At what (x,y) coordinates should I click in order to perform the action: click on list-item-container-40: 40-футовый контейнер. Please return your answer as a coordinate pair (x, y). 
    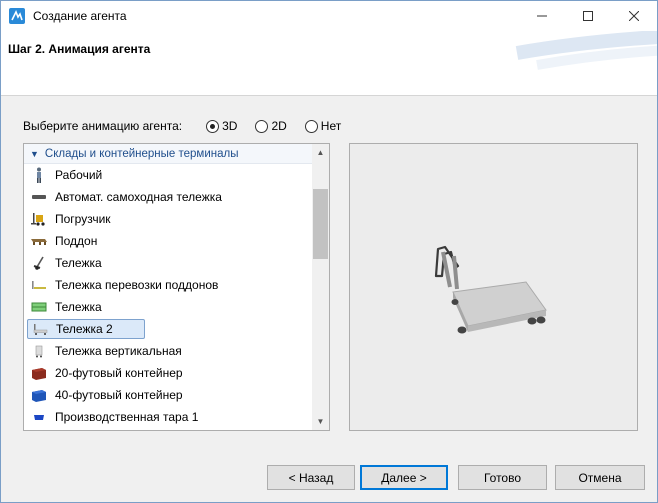
    Looking at the image, I should click on (168, 395).